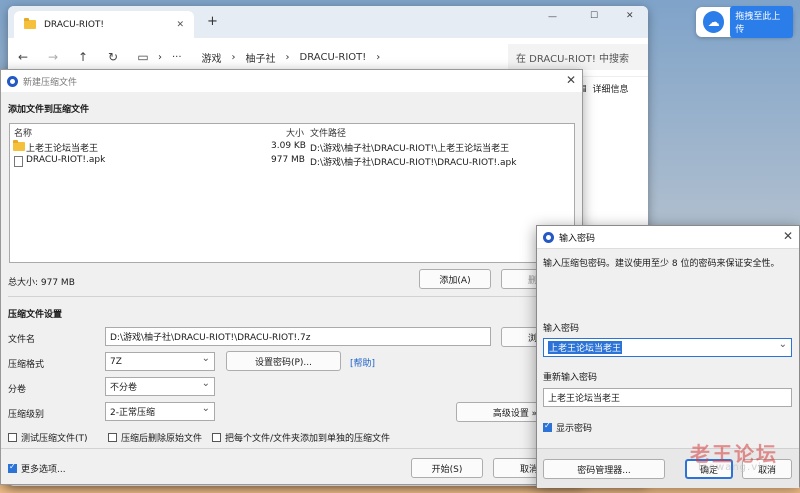 The image size is (800, 493). What do you see at coordinates (26, 365) in the screenshot?
I see `format-label: 压缩格式` at bounding box center [26, 365].